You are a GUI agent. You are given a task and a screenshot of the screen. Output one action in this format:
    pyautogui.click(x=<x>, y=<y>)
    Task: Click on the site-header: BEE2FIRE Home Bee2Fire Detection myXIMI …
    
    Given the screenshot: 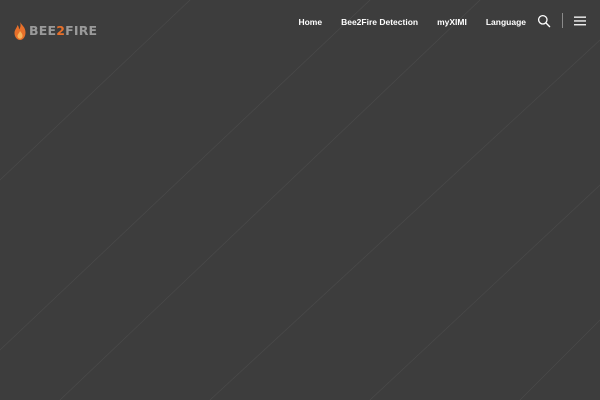 What is the action you would take?
    pyautogui.click(x=300, y=22)
    